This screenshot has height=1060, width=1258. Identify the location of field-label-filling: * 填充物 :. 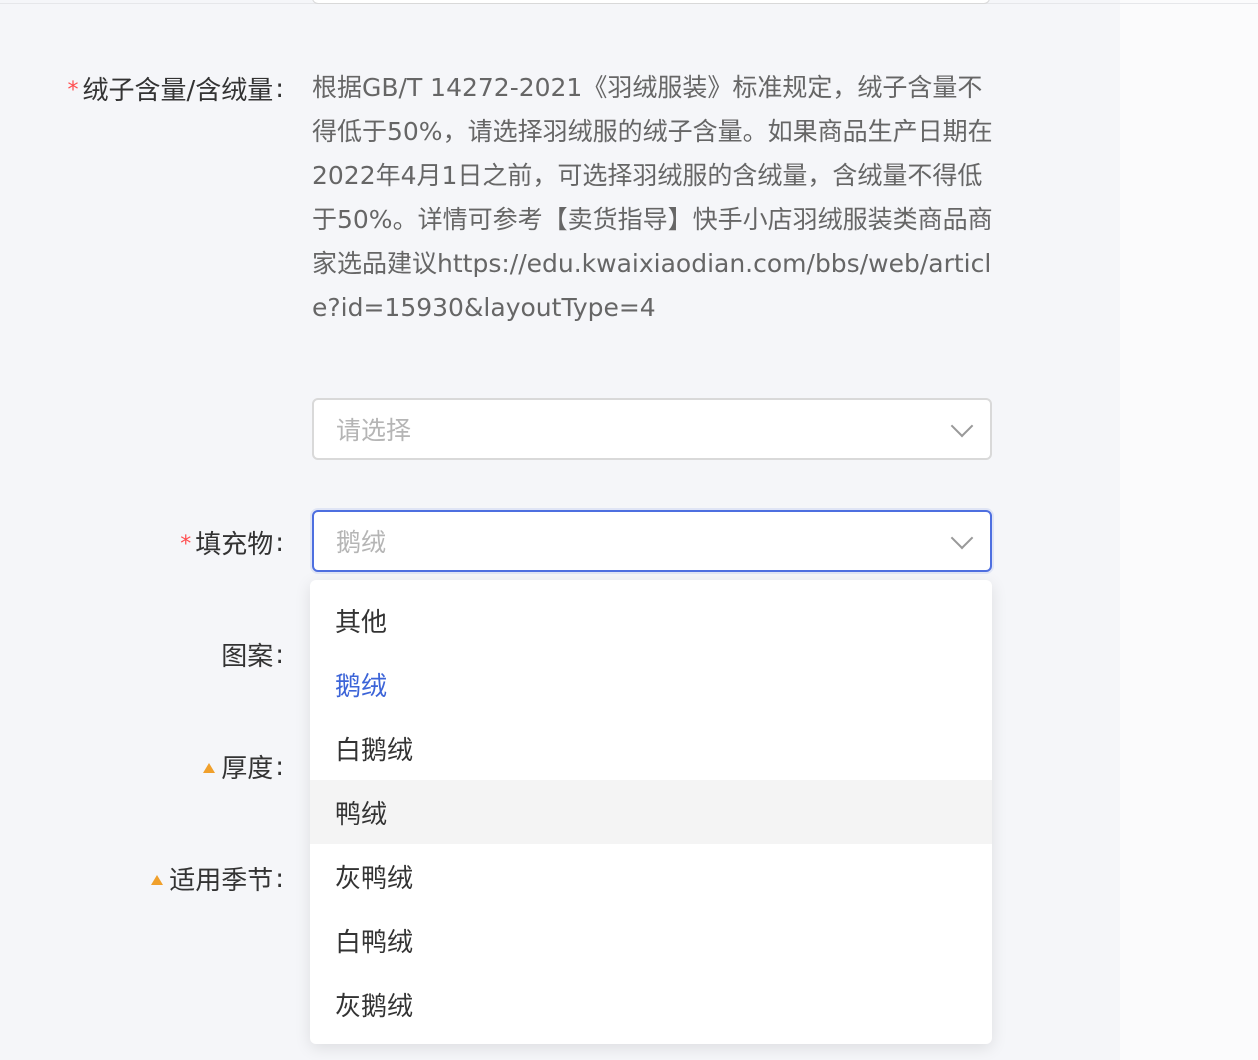
(232, 542).